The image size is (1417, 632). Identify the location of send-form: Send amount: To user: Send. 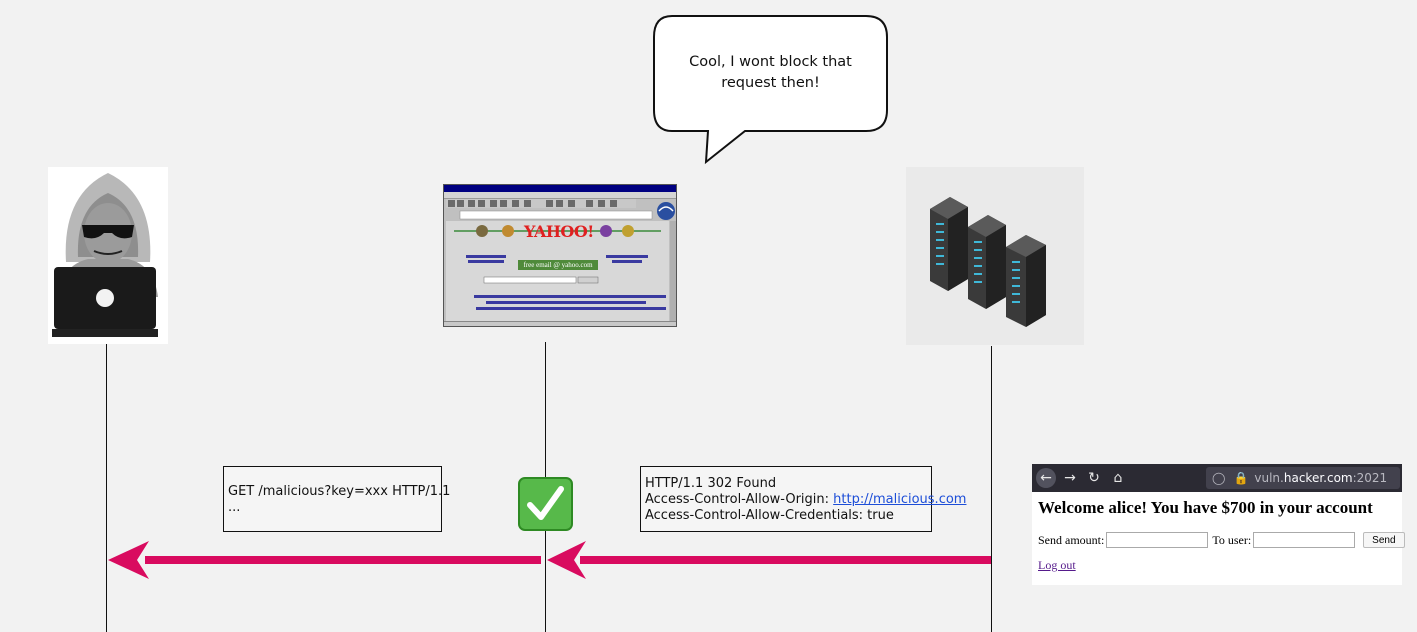
(1221, 540).